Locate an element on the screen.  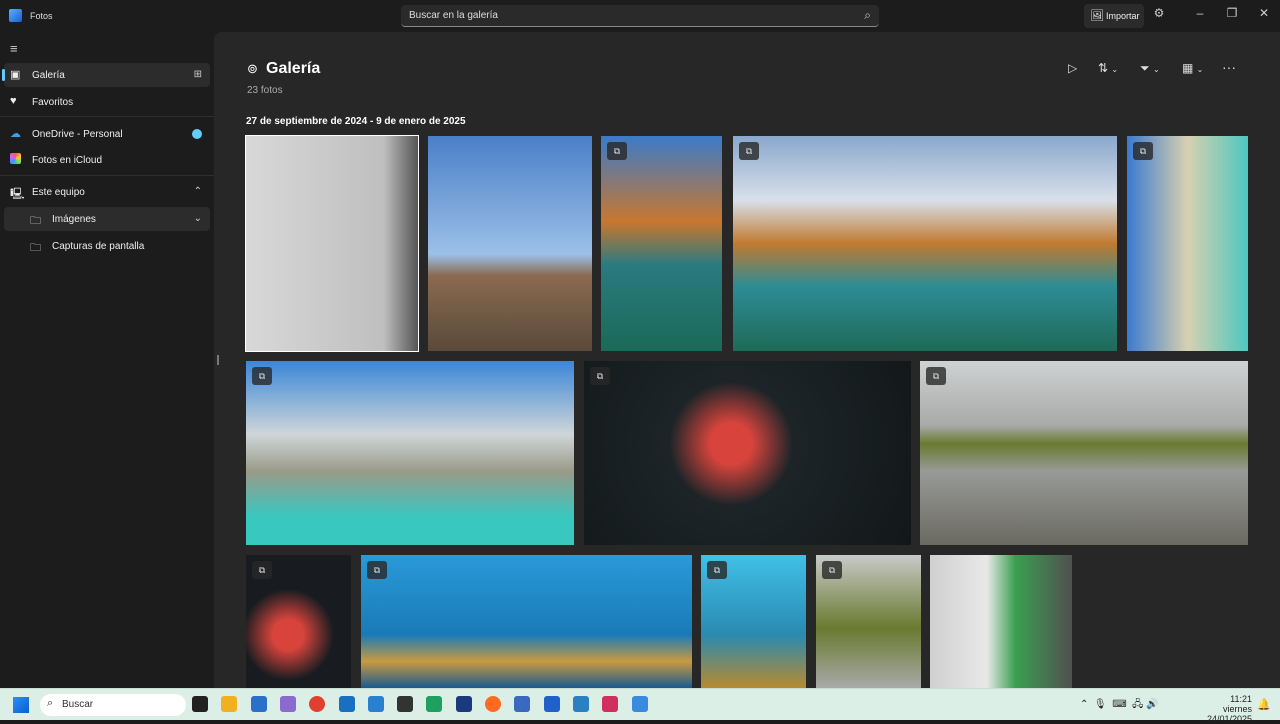
sidebar-item-este-equipo: 🖳 Este equipo ⌃ is located at coordinates (107, 192).